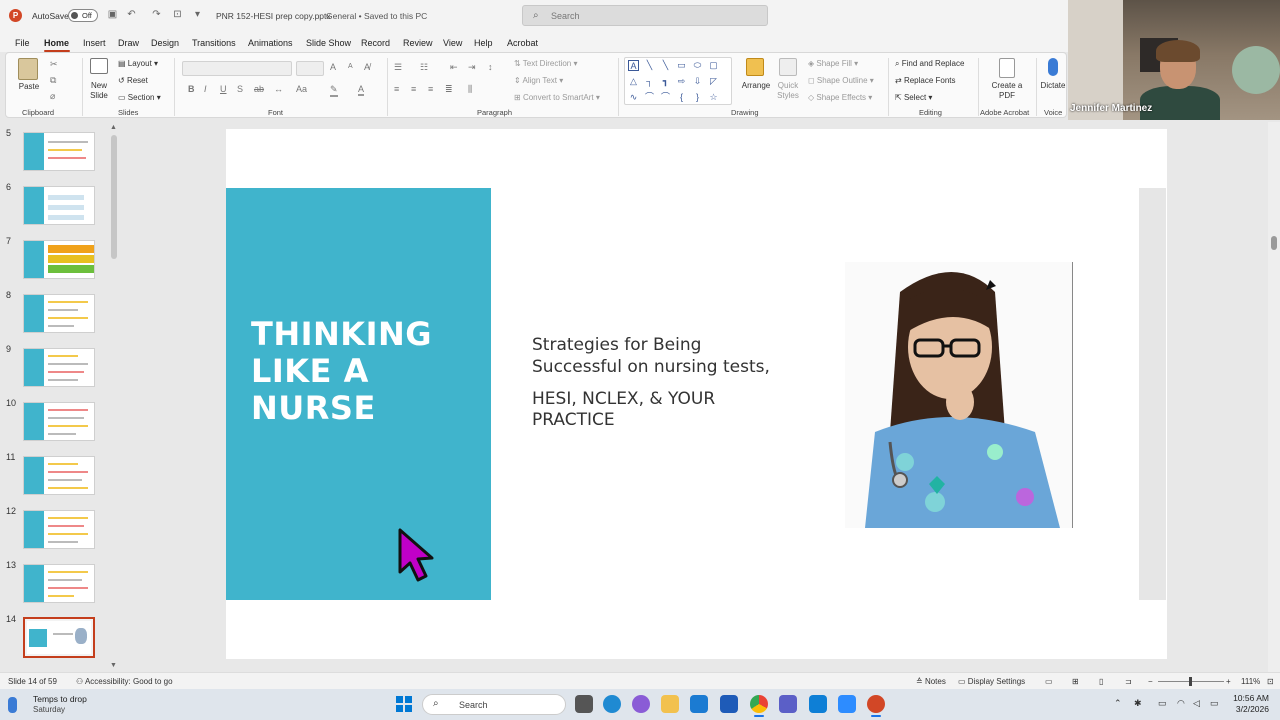 This screenshot has height=720, width=1280. What do you see at coordinates (991, 681) in the screenshot?
I see `display-settings-button: ▭ Display Settings` at bounding box center [991, 681].